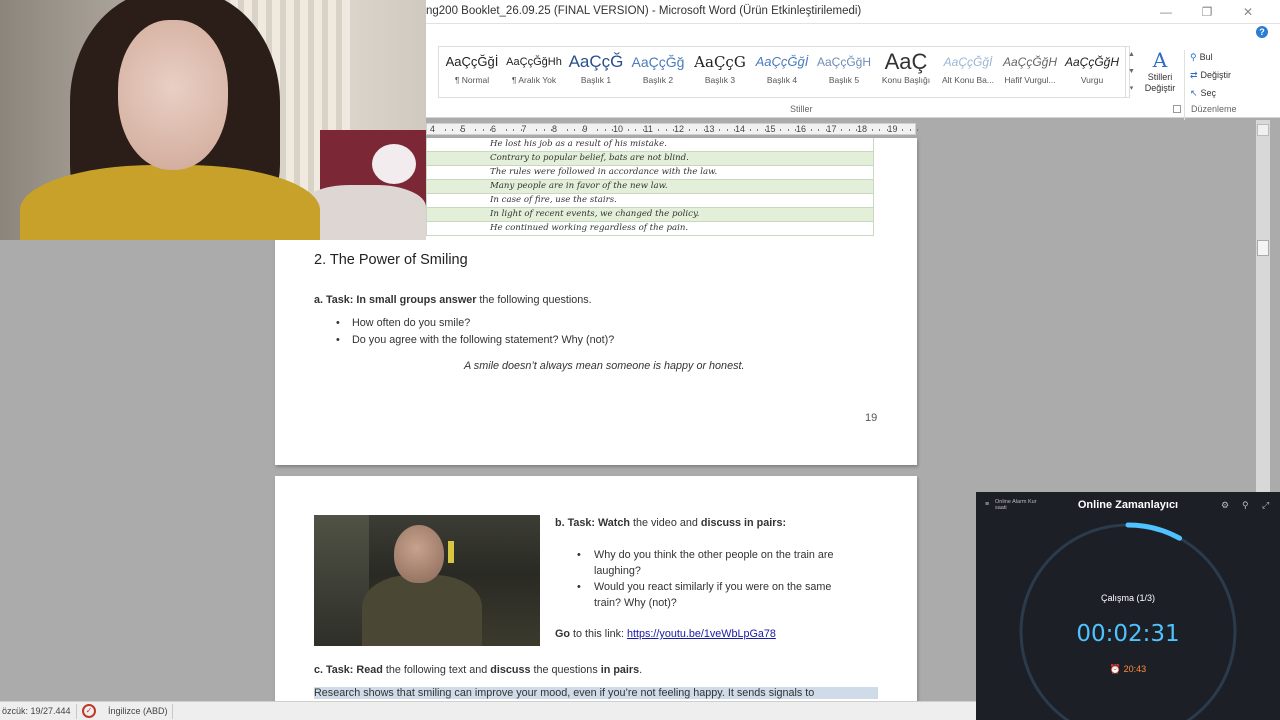 This screenshot has height=720, width=1280. I want to click on select-button: ↖ Seç, so click(1225, 93).